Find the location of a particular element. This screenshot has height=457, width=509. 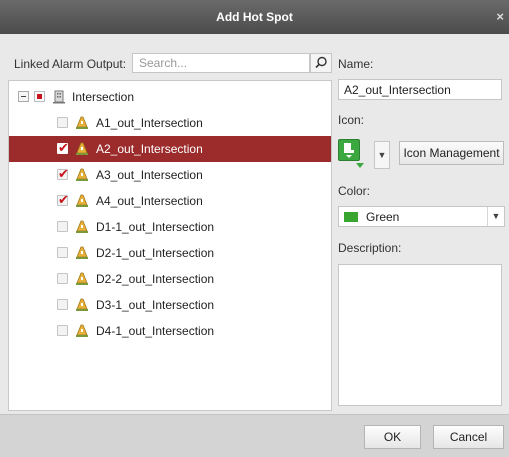

icon-management-button: Icon Management is located at coordinates (451, 153).